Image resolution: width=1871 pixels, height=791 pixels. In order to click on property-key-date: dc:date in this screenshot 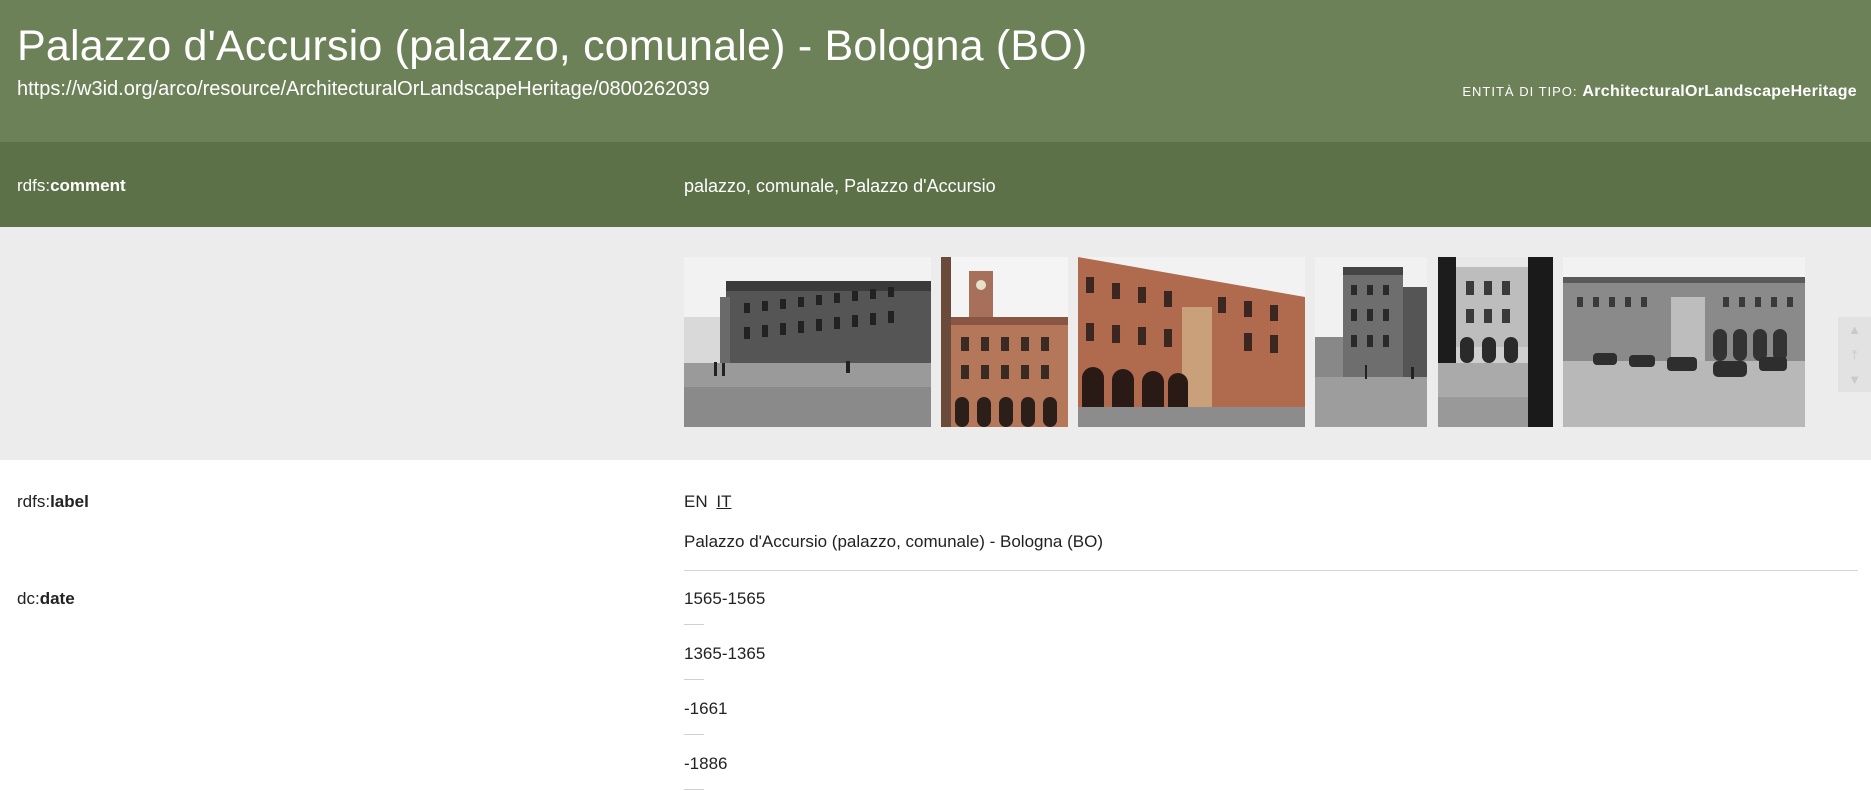, I will do `click(46, 599)`.